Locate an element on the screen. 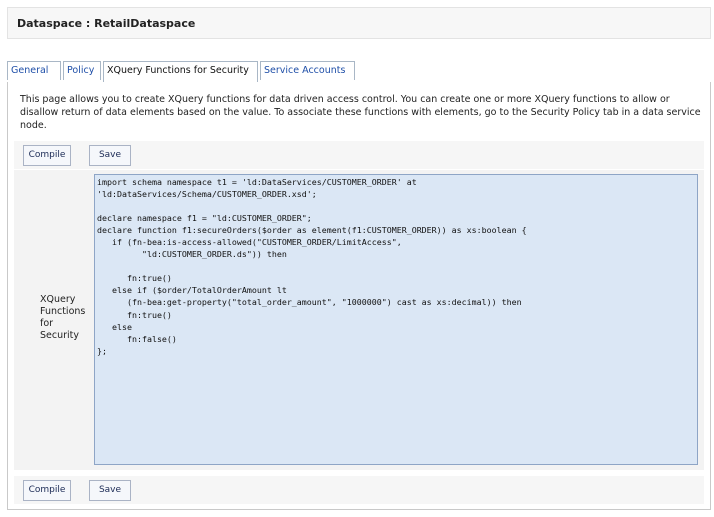  tab-xquery-functions-for-security: XQuery Functions for Security is located at coordinates (180, 71).